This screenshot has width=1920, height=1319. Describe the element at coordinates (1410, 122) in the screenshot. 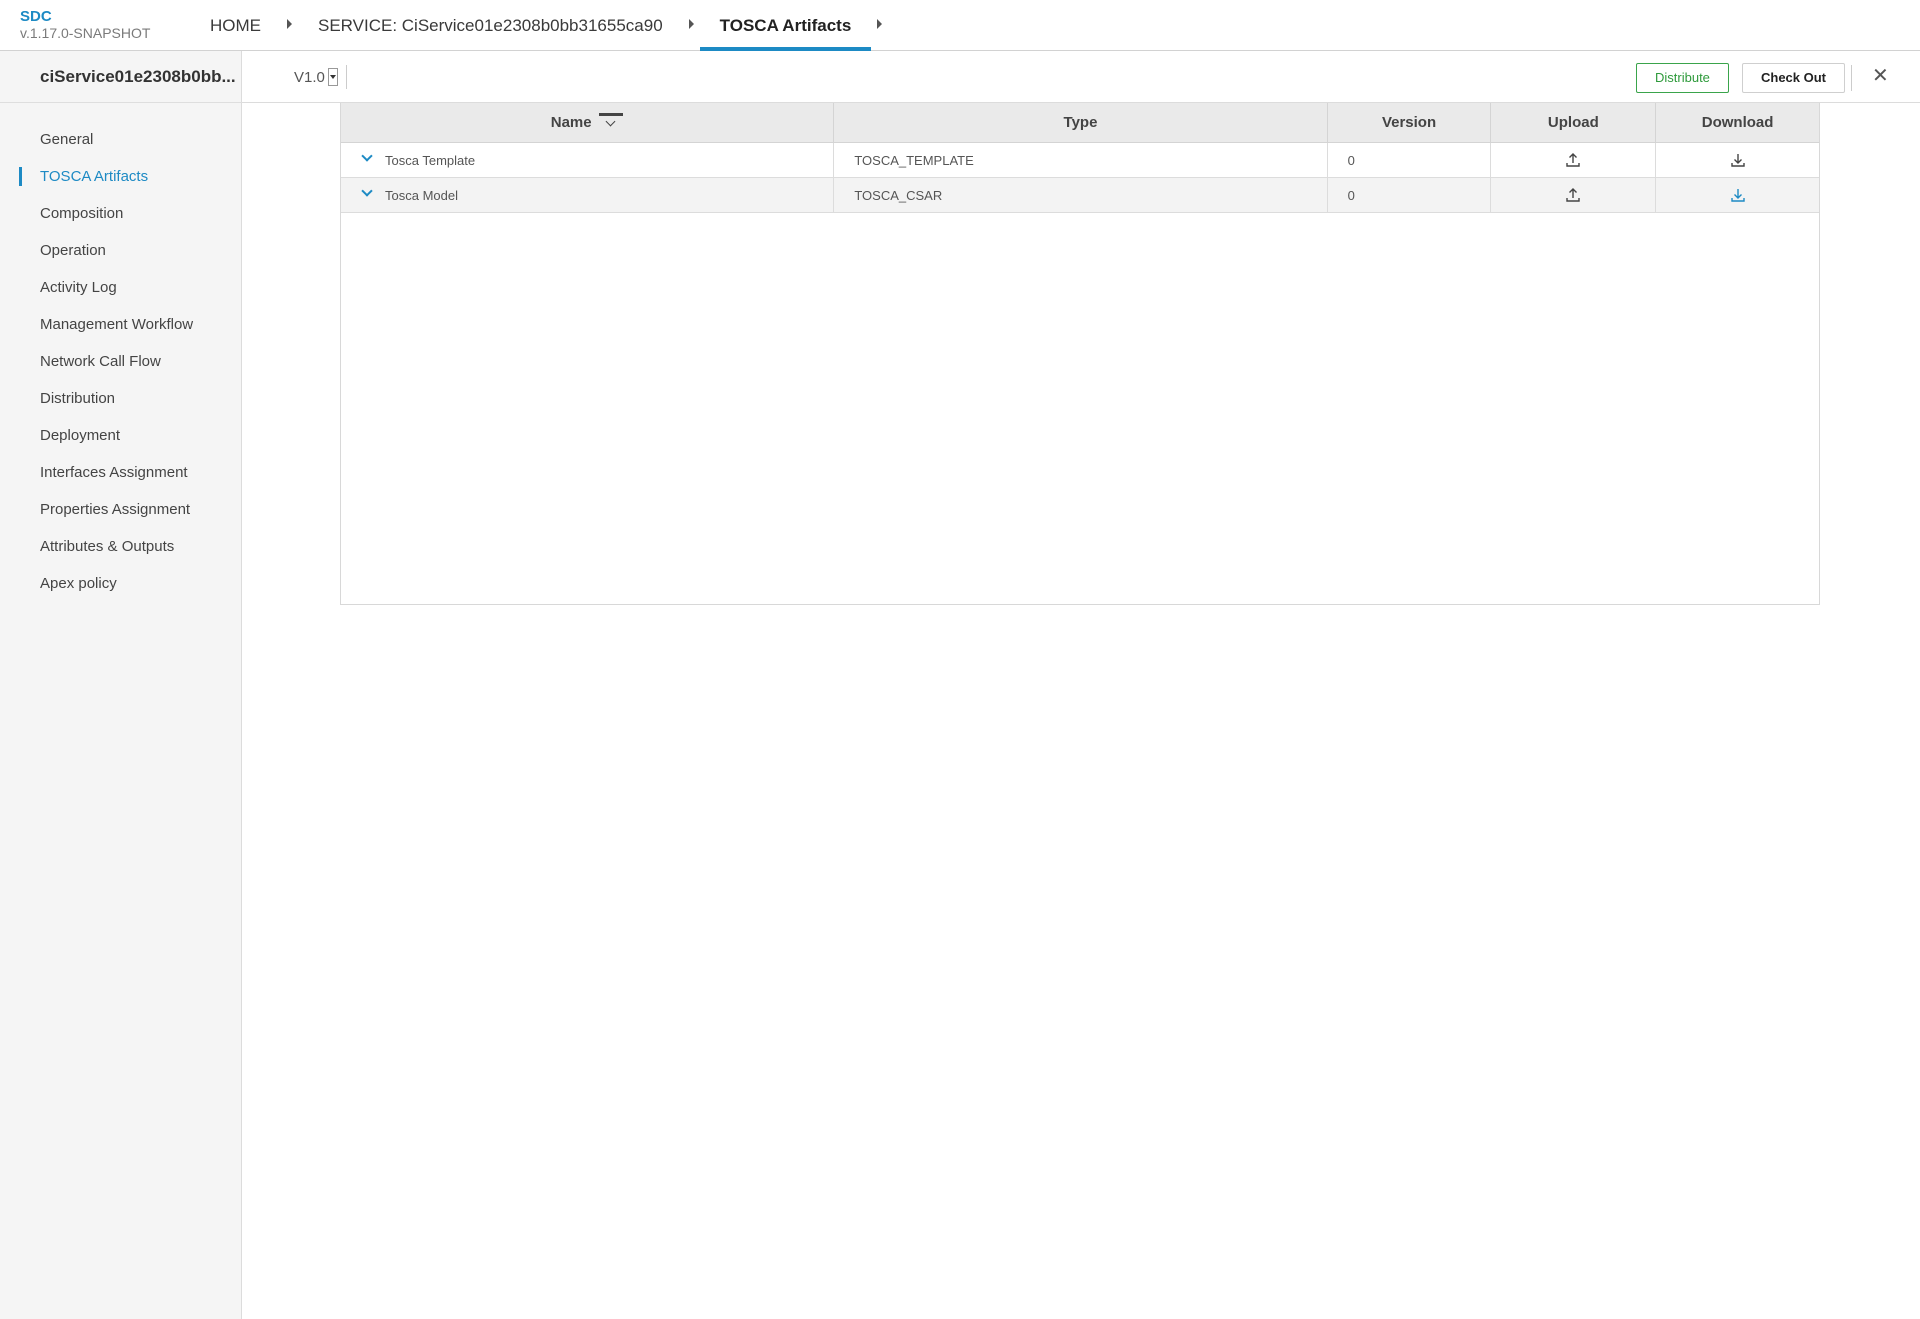

I see `column-header-version: Version` at that location.